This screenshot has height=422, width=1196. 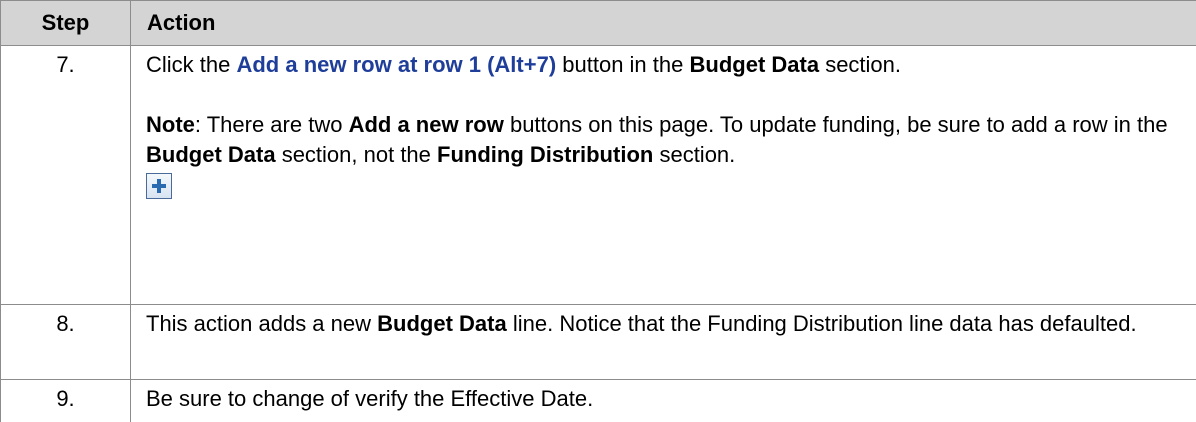 I want to click on note-button-reference: Add a new row, so click(x=426, y=124).